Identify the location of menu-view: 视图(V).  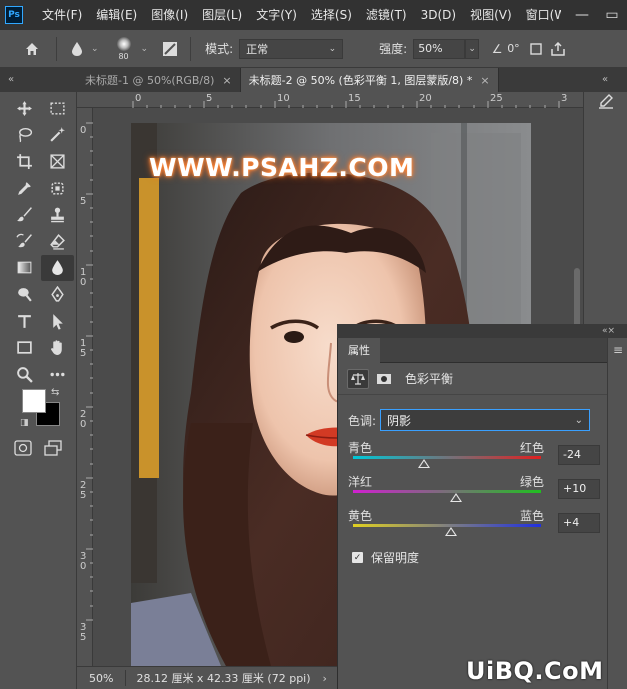
(491, 15).